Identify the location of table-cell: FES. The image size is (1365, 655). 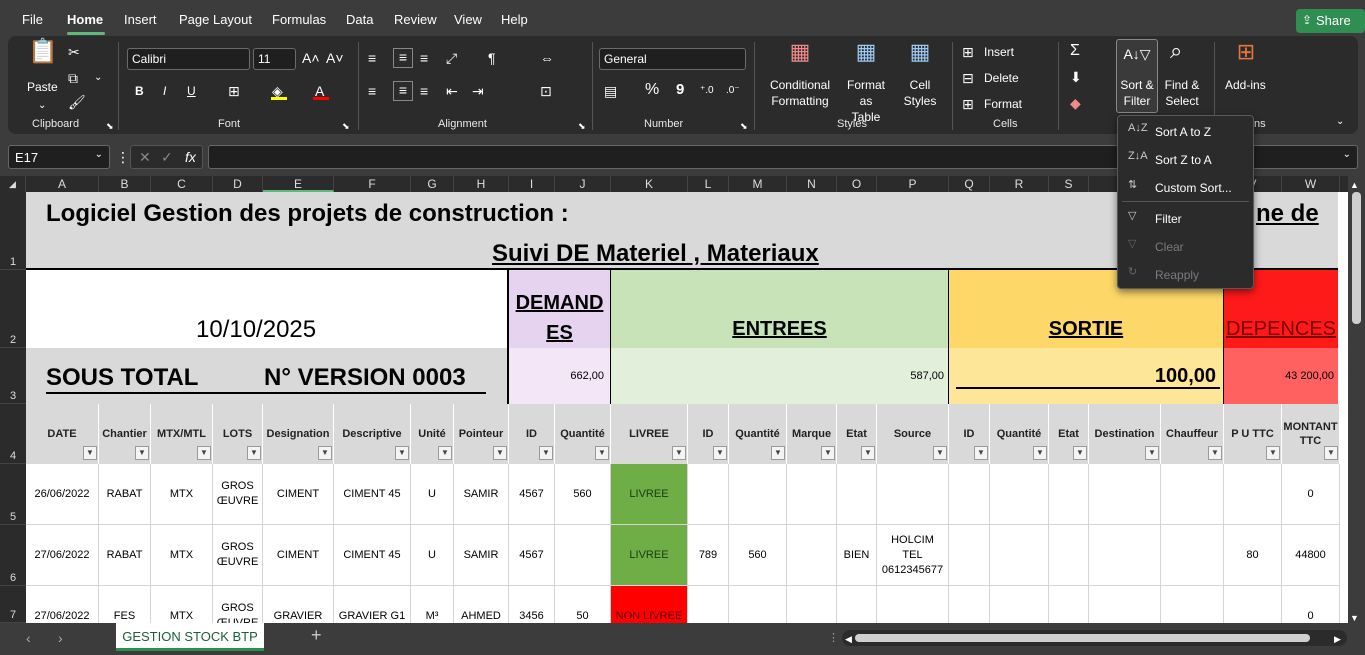
(125, 604).